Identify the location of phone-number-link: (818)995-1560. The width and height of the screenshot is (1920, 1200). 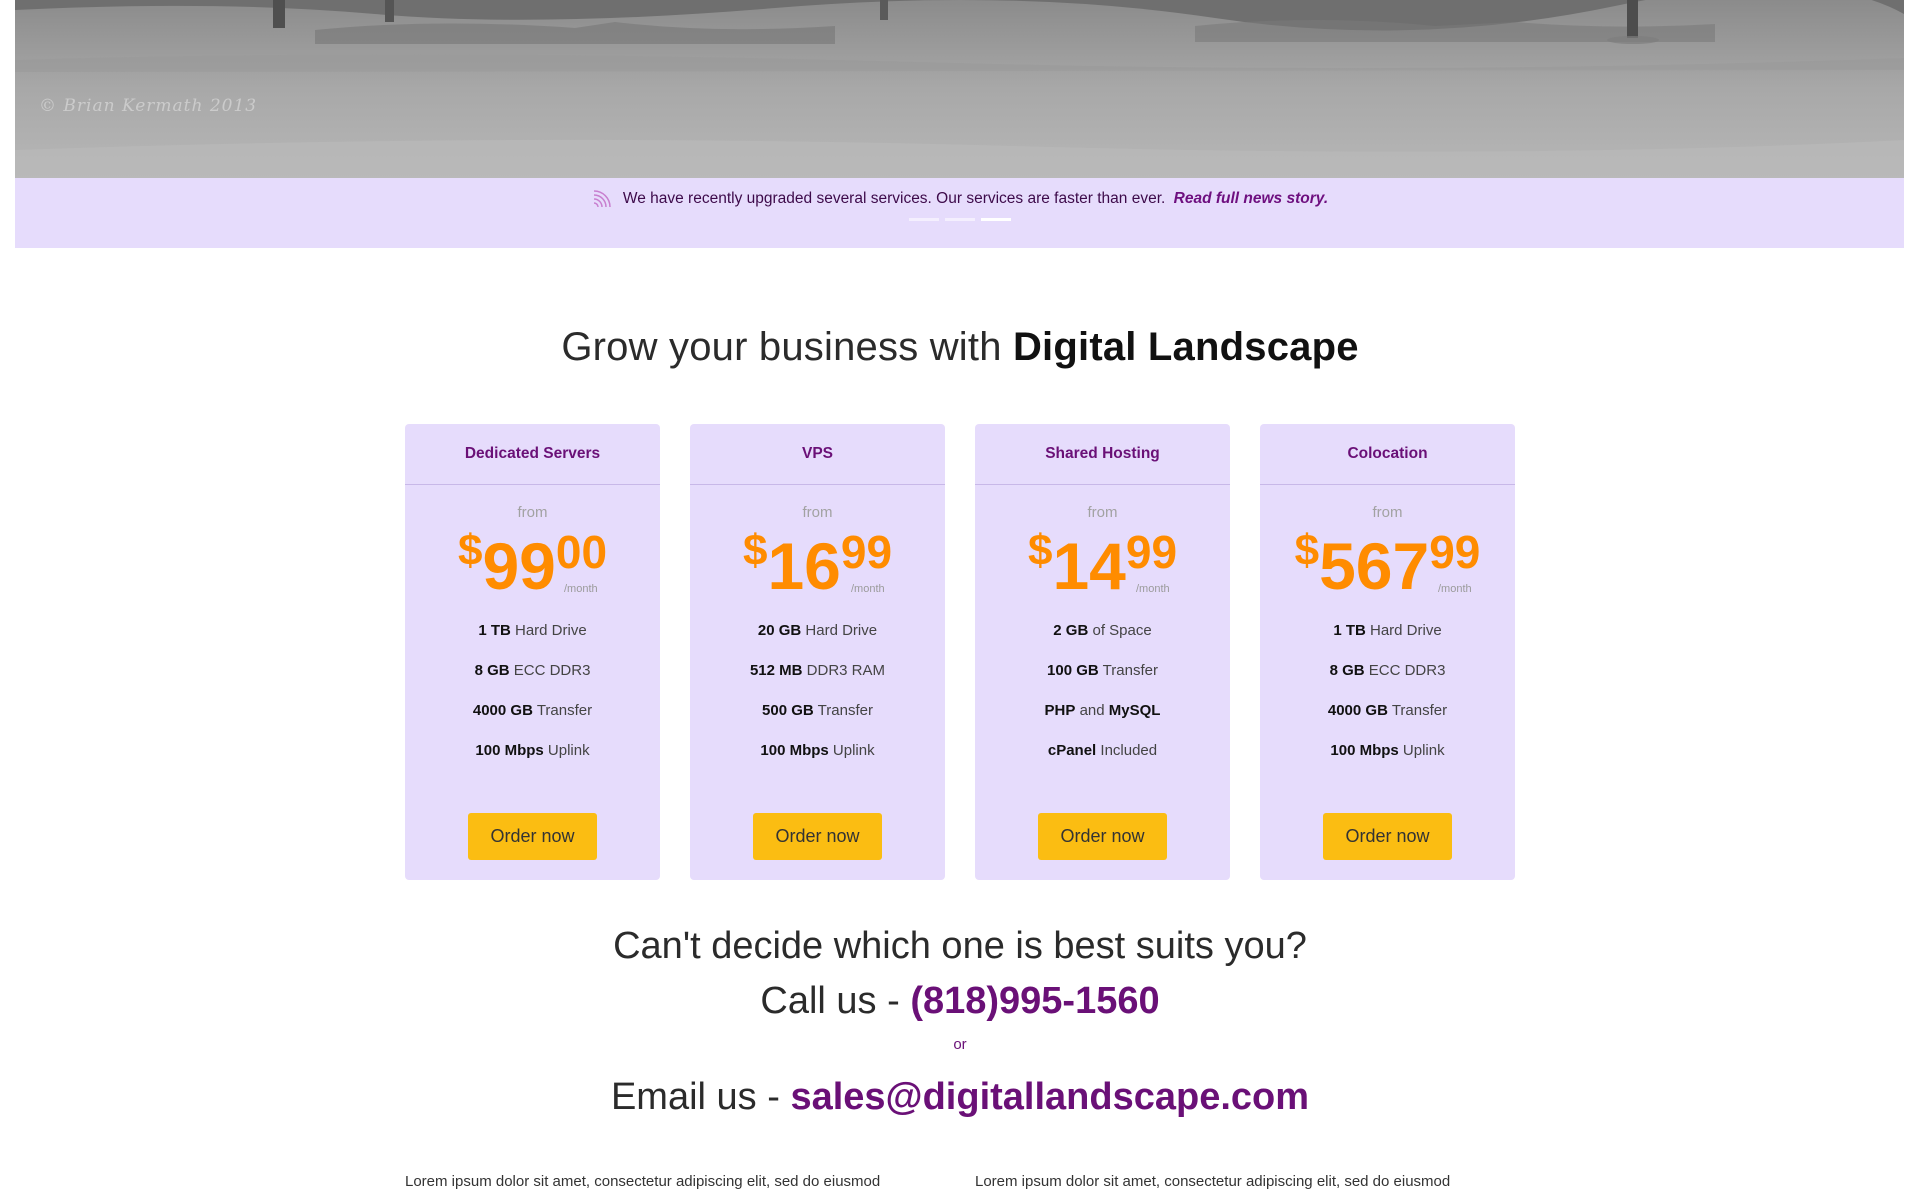
(1034, 1001).